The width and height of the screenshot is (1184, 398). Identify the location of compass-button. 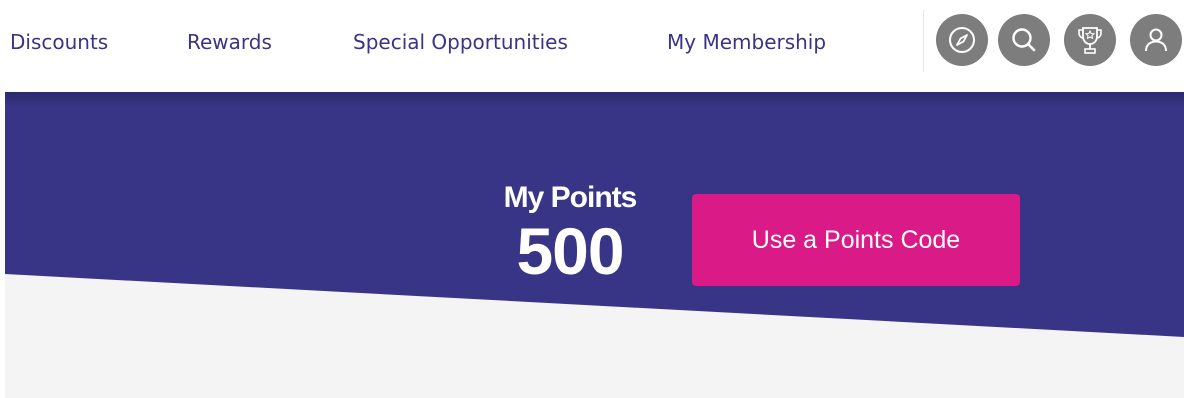
(962, 40).